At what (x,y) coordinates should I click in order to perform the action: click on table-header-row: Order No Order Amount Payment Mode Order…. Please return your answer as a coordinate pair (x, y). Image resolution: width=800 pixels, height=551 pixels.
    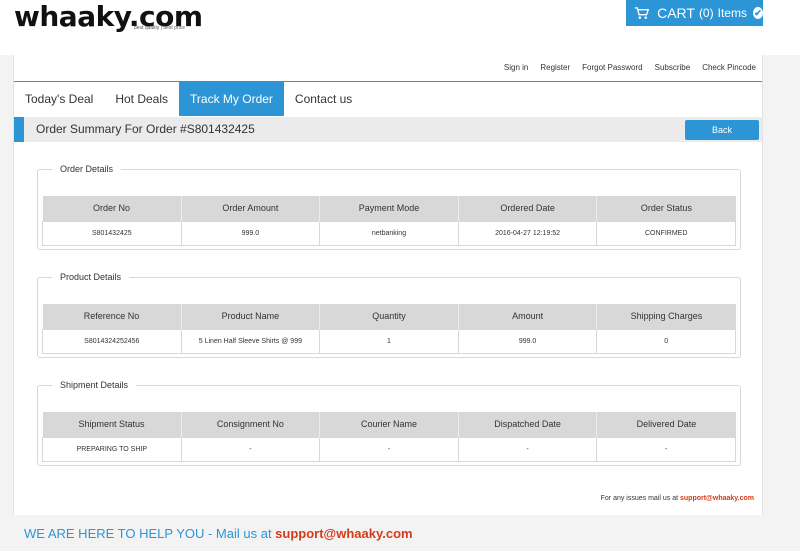
    Looking at the image, I should click on (389, 208).